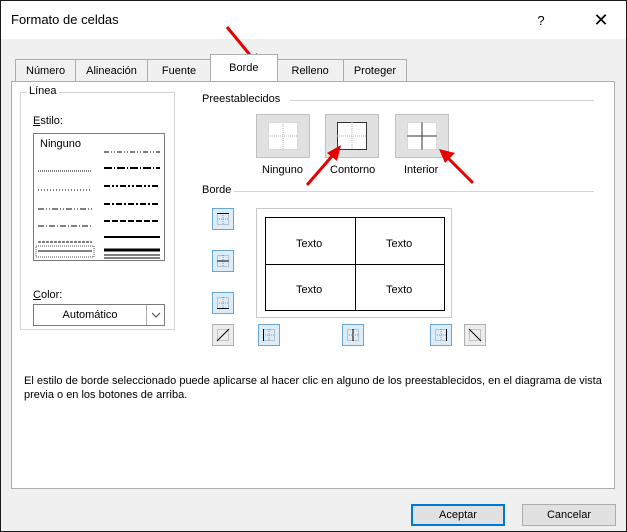  I want to click on border-diagonal-up-button, so click(223, 335).